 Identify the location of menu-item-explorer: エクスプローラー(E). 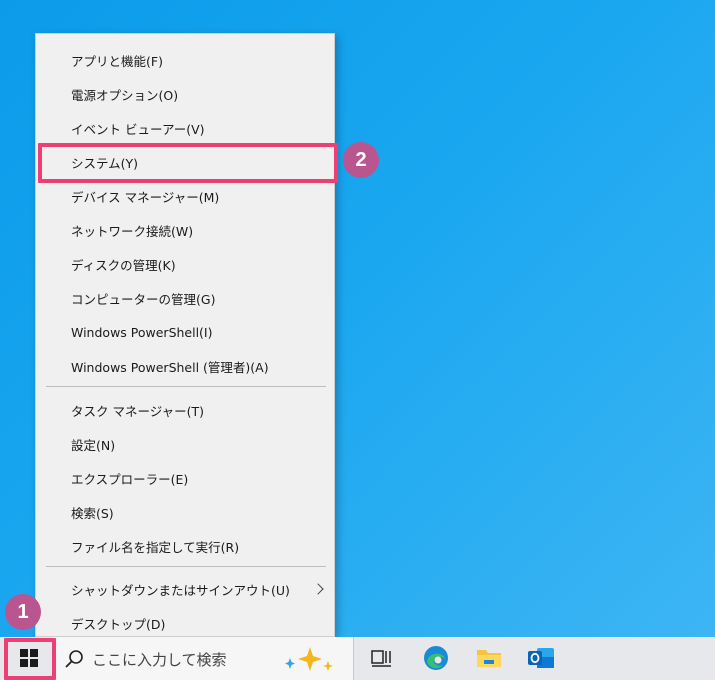
(185, 478).